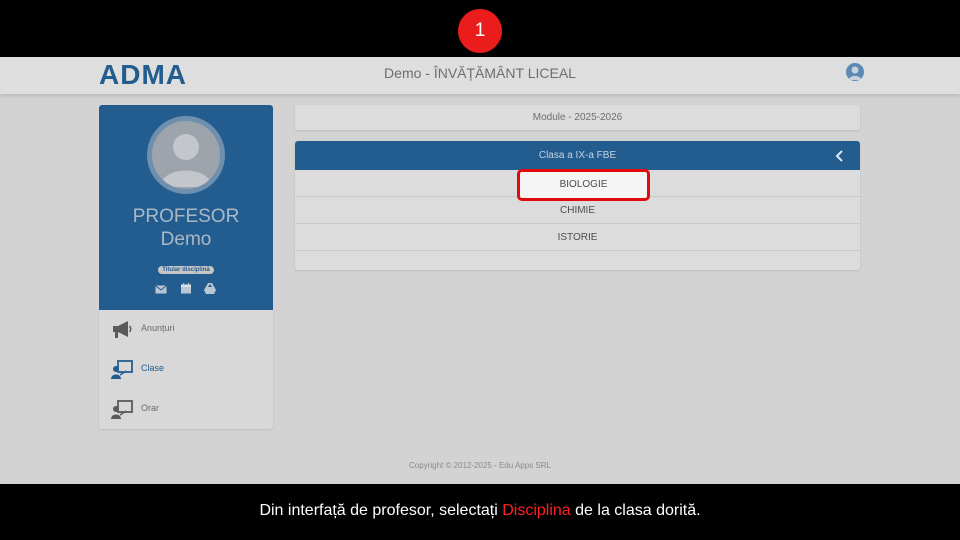 This screenshot has height=540, width=960. Describe the element at coordinates (122, 409) in the screenshot. I see `schedule-icon` at that location.